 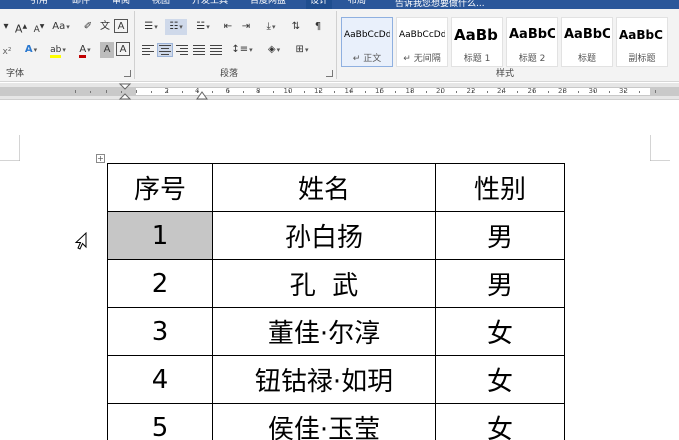 What do you see at coordinates (274, 50) in the screenshot?
I see `shading-button: ◈` at bounding box center [274, 50].